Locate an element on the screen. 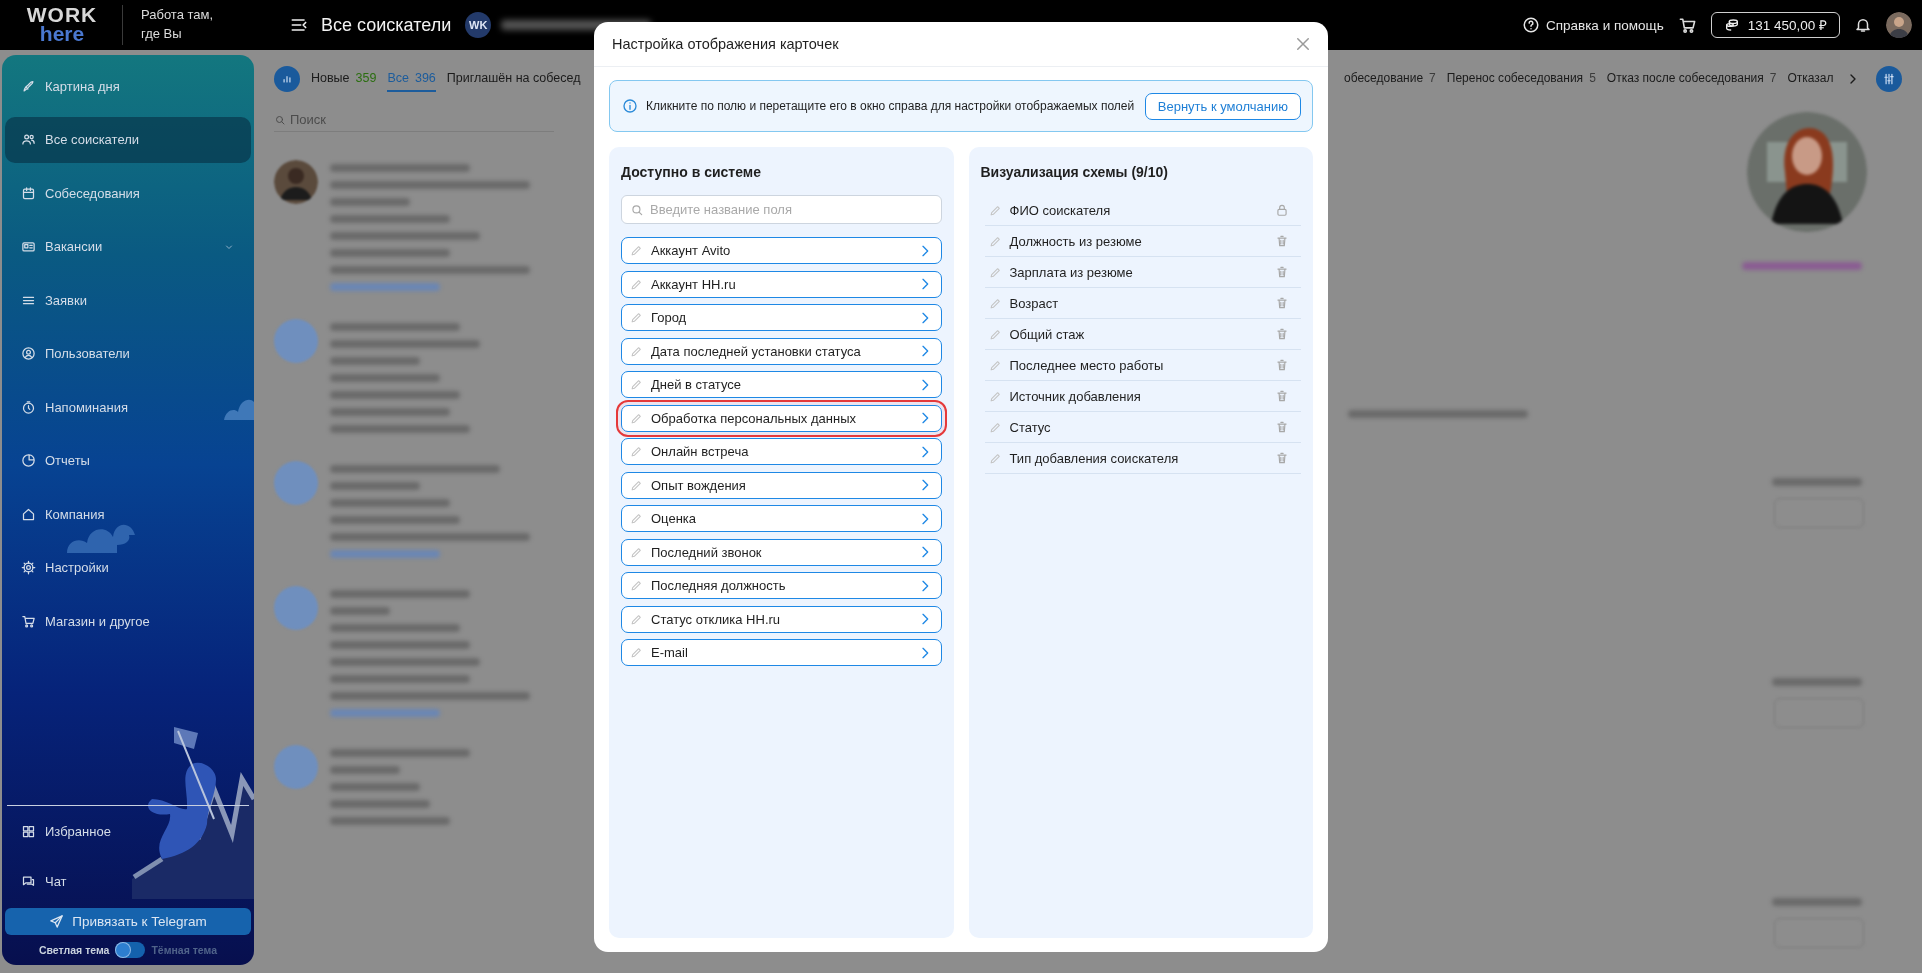 The height and width of the screenshot is (973, 1922). sidebar-item: Все соискатели is located at coordinates (128, 139).